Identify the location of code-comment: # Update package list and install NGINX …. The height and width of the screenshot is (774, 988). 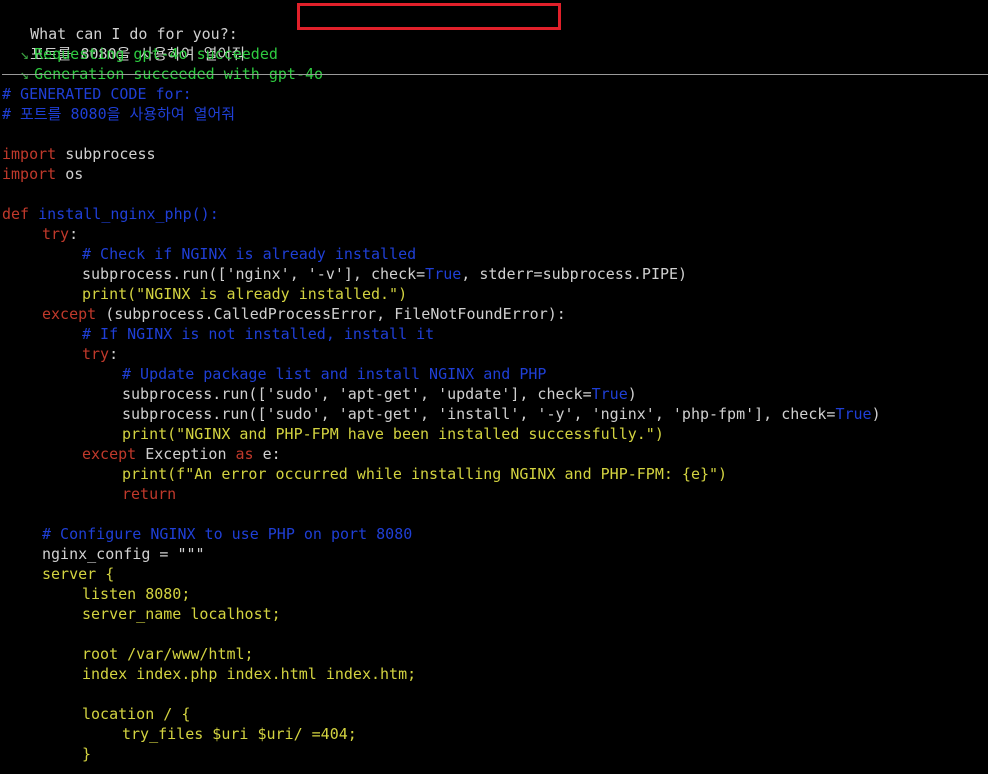
(334, 374).